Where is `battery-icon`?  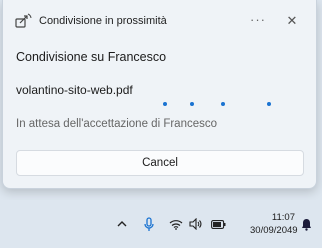
battery-icon is located at coordinates (218, 224).